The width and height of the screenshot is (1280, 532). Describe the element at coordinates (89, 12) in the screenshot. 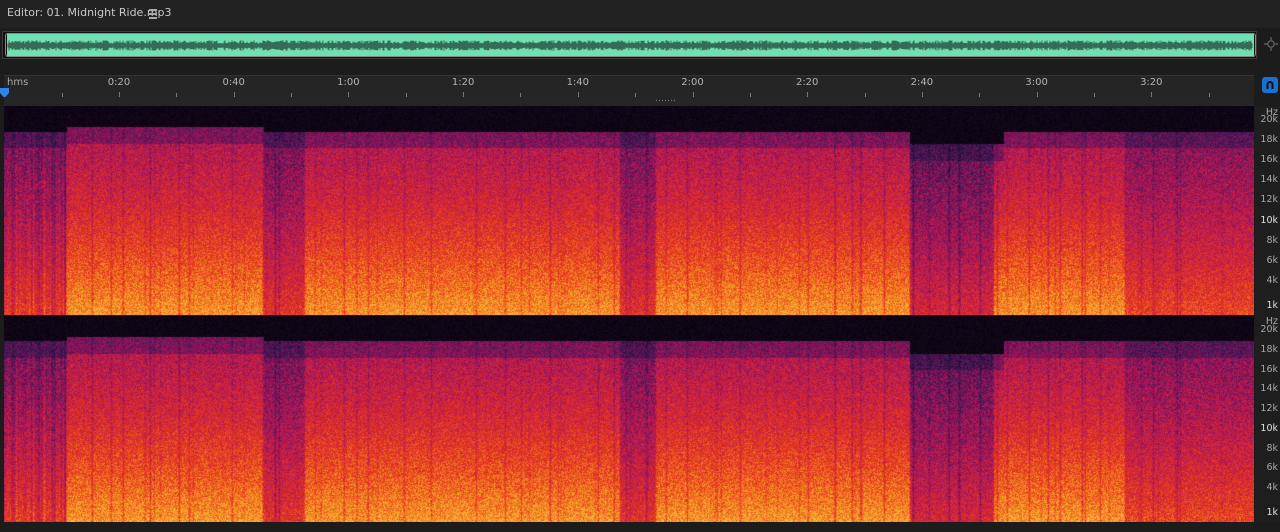

I see `editor-title: Editor: 01. Midnight Ride.mp3` at that location.